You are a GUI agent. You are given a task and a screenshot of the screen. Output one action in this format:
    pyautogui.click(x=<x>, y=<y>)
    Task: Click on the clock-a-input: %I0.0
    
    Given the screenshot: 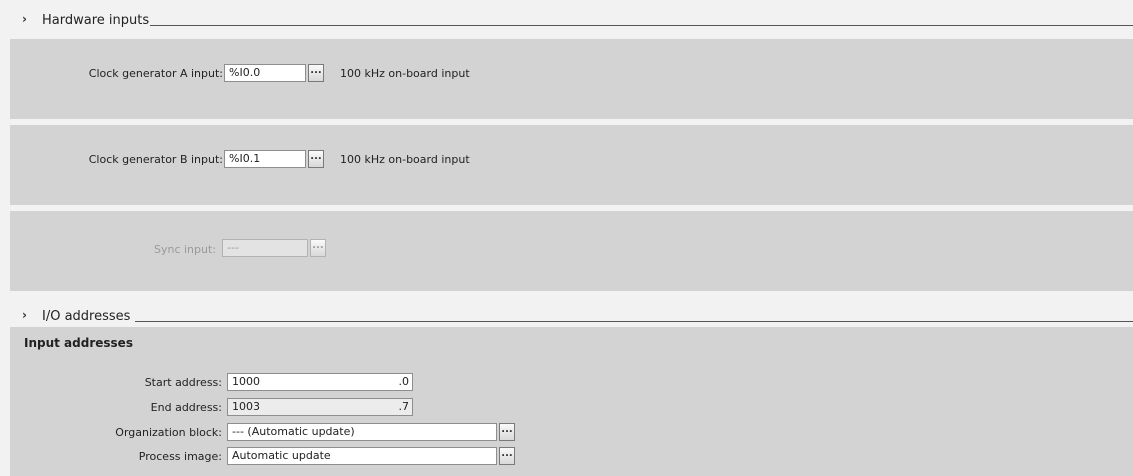 What is the action you would take?
    pyautogui.click(x=265, y=73)
    